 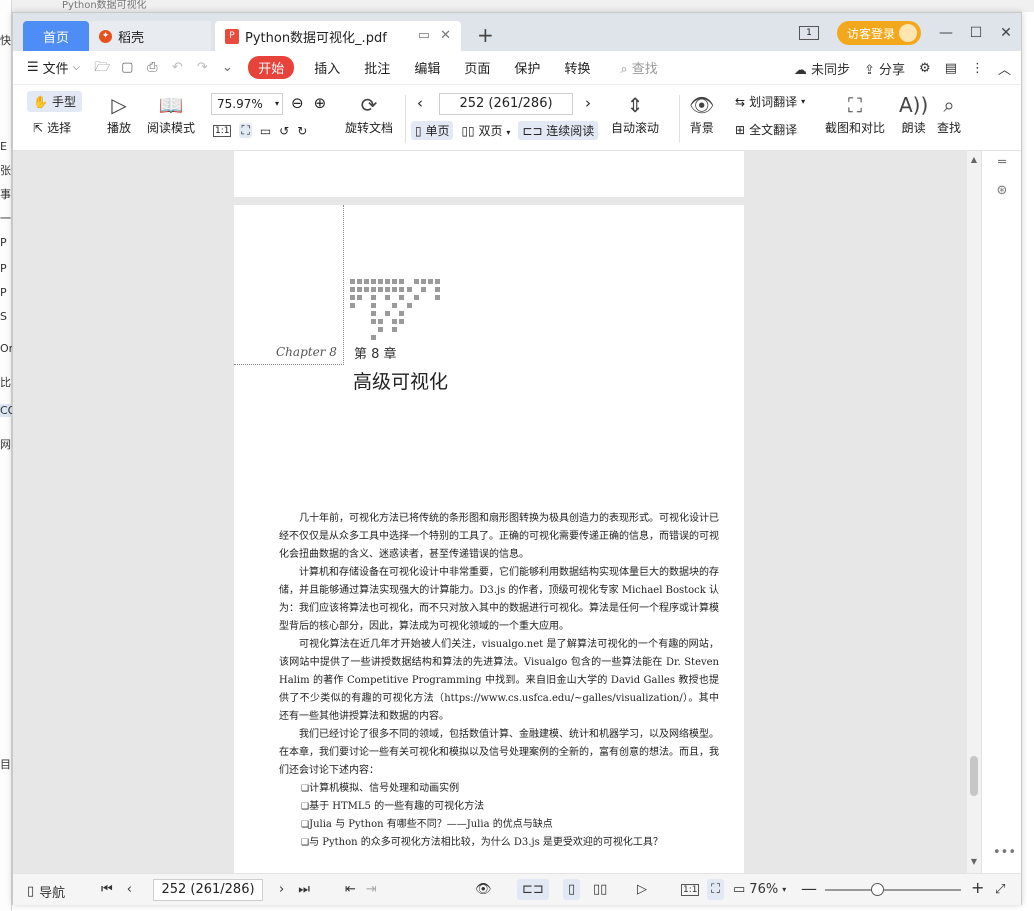 What do you see at coordinates (477, 67) in the screenshot?
I see `menu-page: 页面` at bounding box center [477, 67].